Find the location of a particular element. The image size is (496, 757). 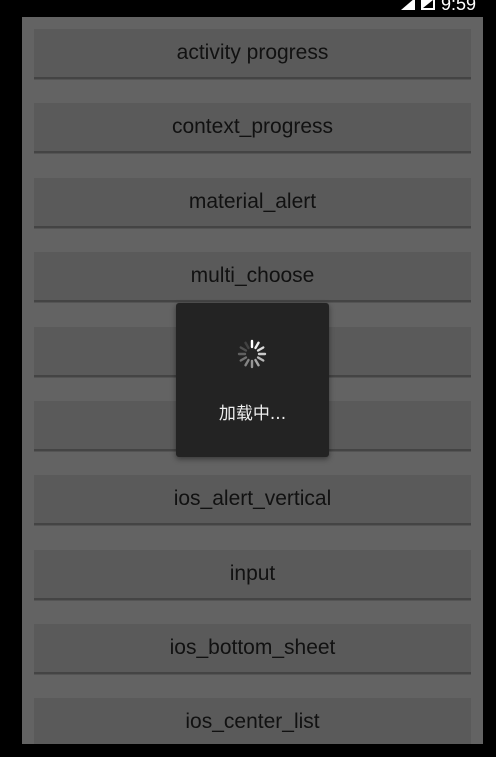

ios-alert-vertical-button: ios_alert_vertical is located at coordinates (252, 500).